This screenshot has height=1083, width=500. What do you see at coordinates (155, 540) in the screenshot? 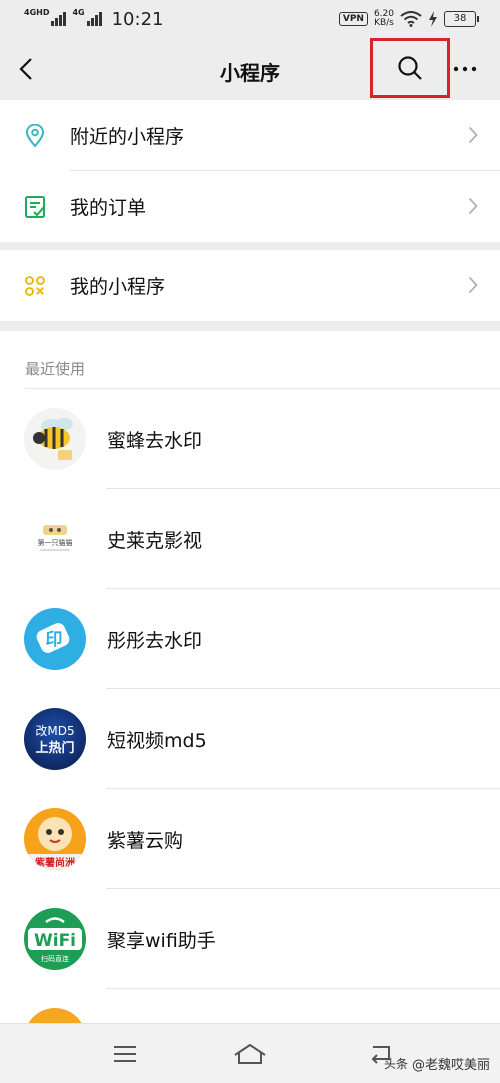
I see `app-name: 史莱克影视` at bounding box center [155, 540].